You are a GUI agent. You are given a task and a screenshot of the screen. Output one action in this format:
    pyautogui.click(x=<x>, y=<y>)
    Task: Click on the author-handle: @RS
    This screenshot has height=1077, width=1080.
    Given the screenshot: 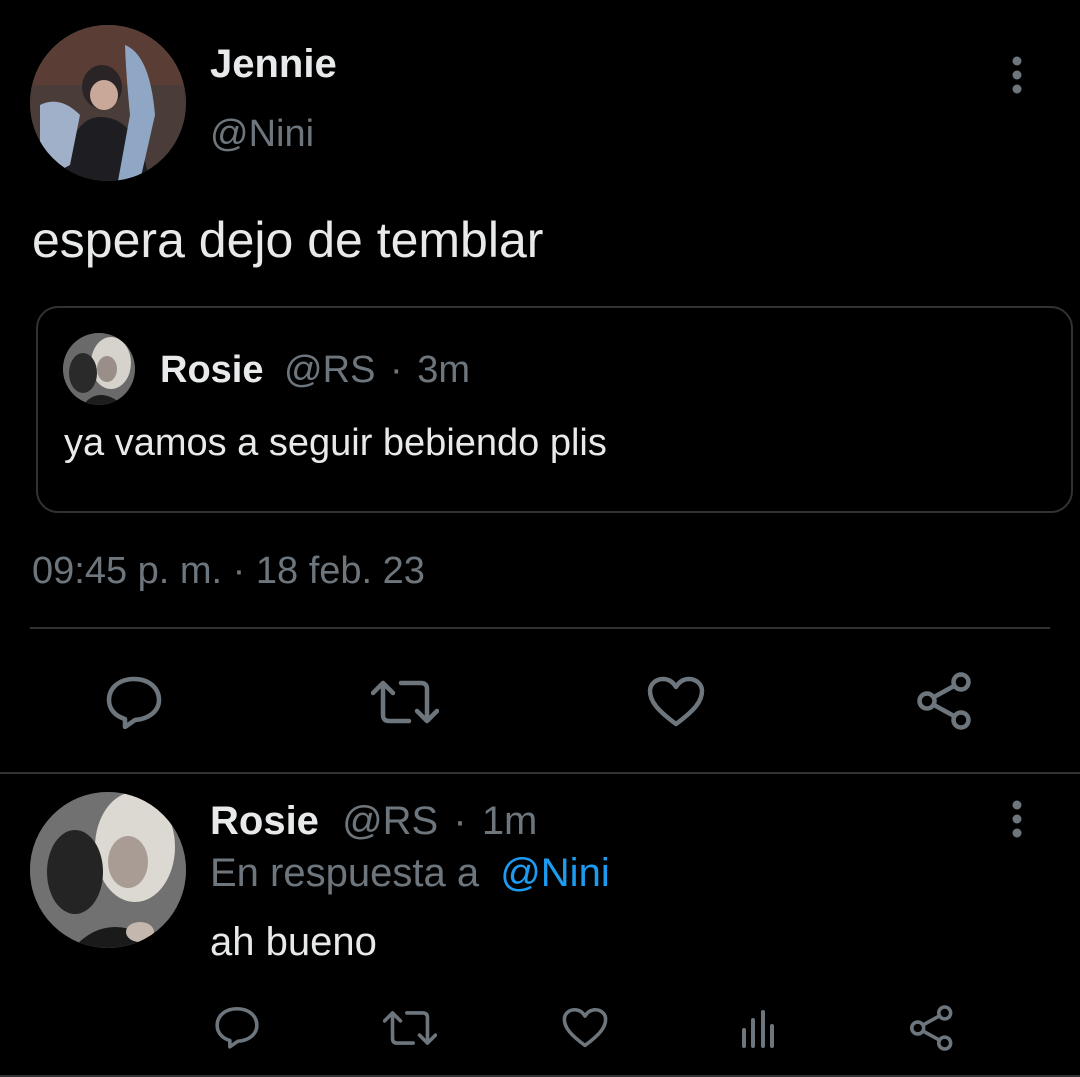 What is the action you would take?
    pyautogui.click(x=390, y=821)
    